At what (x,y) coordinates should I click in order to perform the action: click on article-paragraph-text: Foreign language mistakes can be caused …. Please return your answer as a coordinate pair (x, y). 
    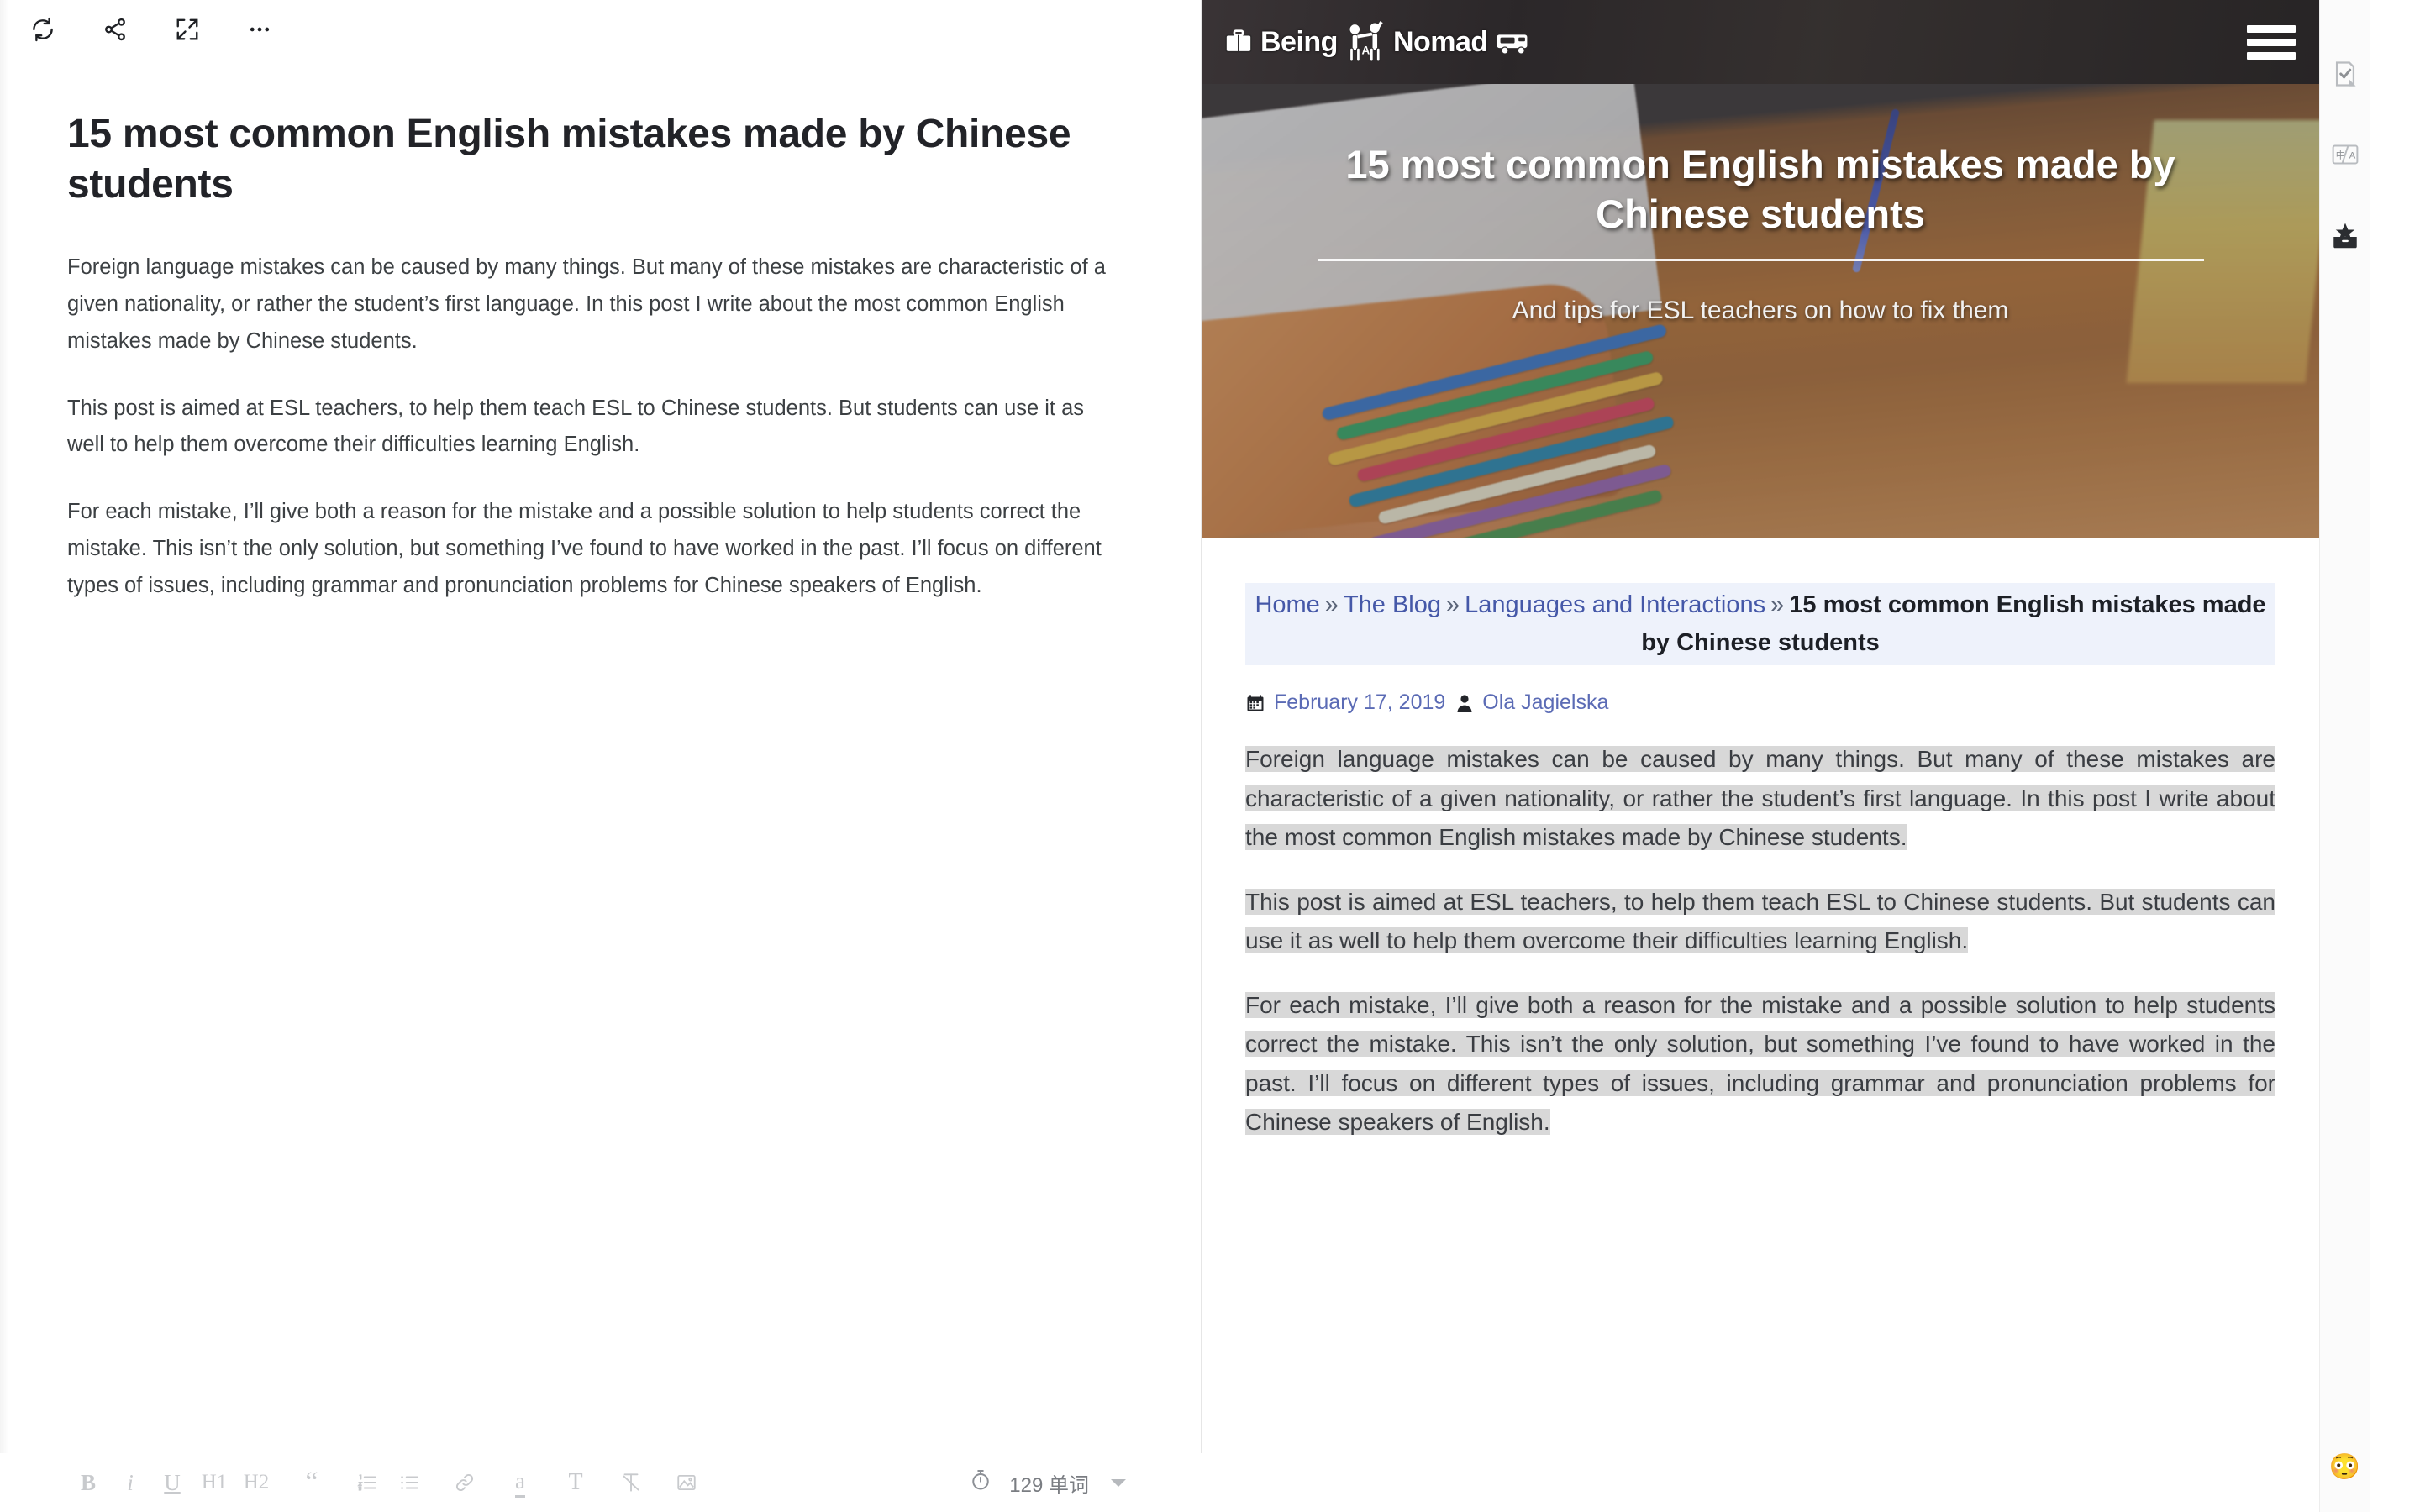
    Looking at the image, I should click on (1760, 798).